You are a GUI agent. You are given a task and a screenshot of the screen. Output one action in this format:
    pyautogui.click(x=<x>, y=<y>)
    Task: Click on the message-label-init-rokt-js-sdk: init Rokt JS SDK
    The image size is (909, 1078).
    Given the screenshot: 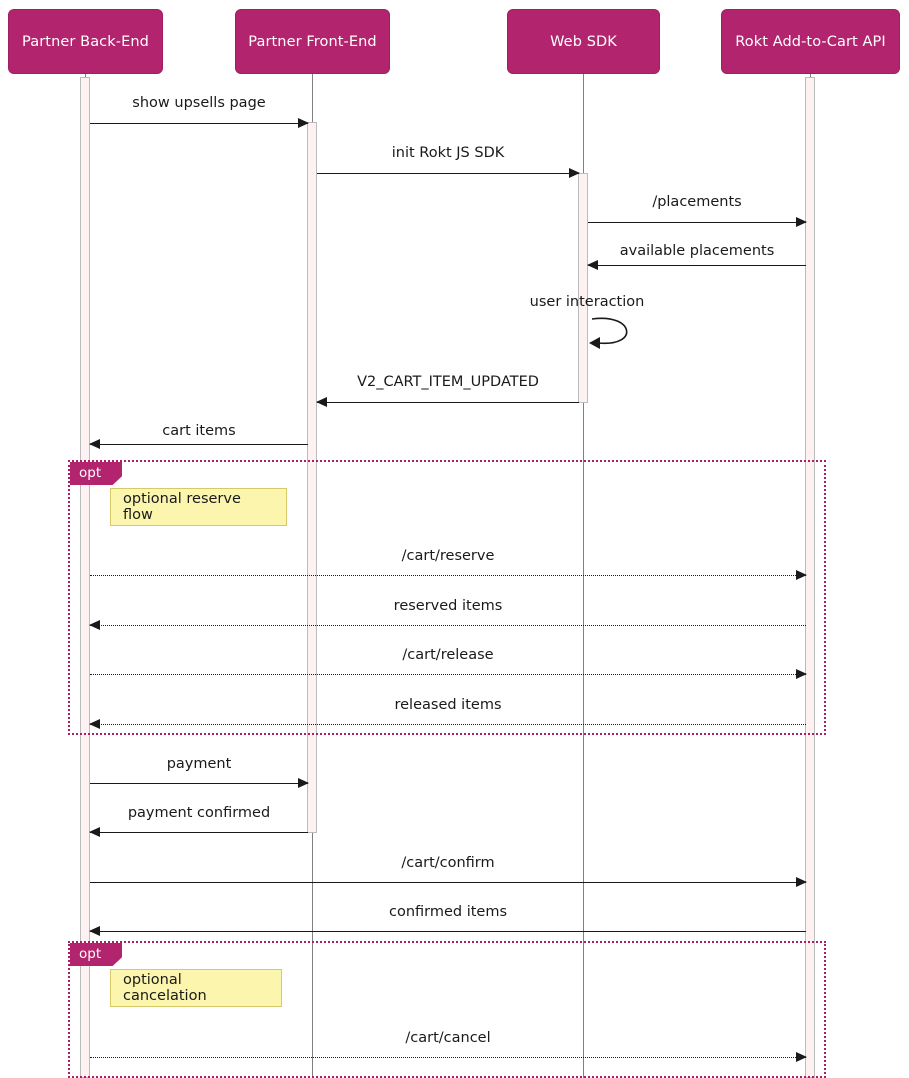 What is the action you would take?
    pyautogui.click(x=448, y=153)
    